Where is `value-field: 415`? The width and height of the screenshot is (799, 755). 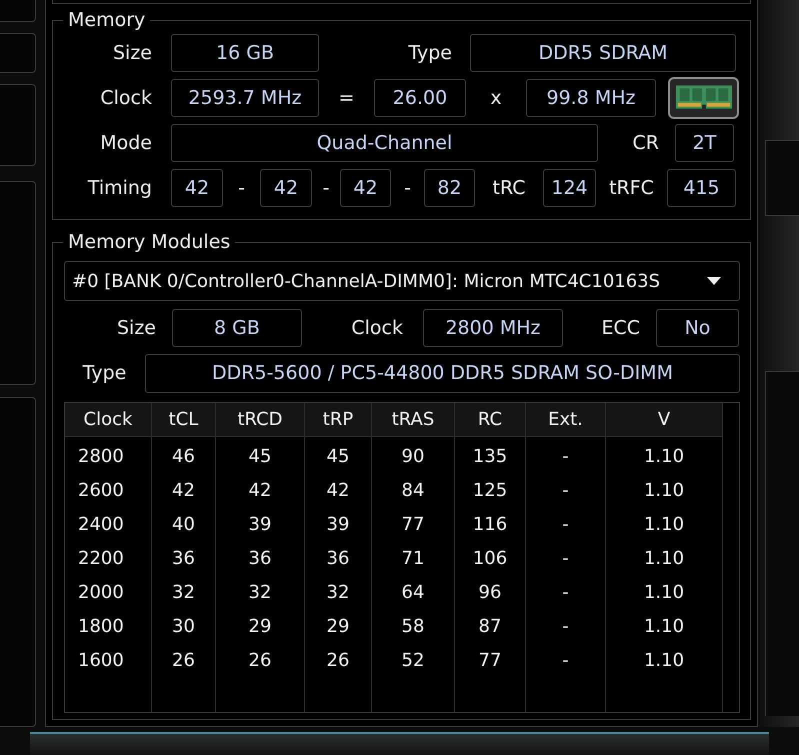 value-field: 415 is located at coordinates (701, 188).